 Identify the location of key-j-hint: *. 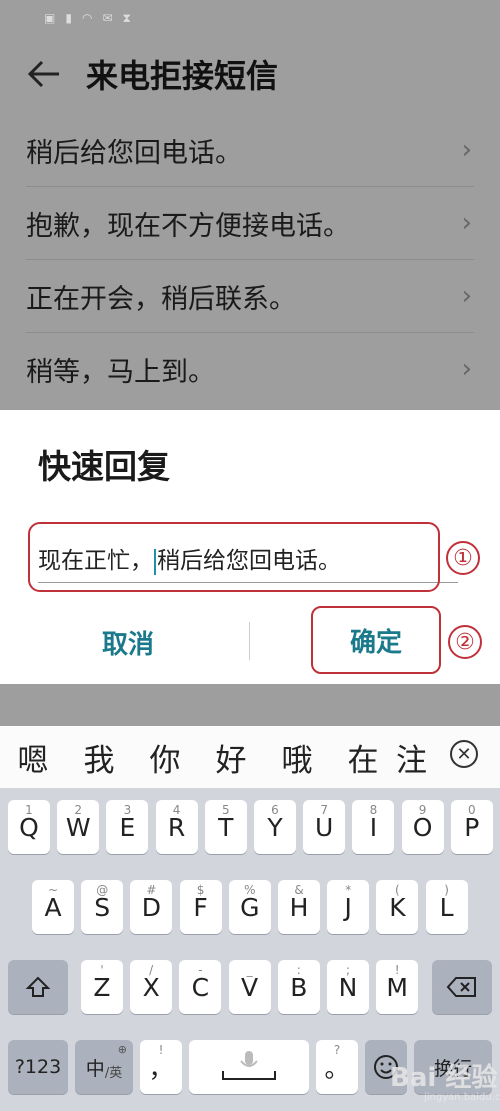
(348, 890).